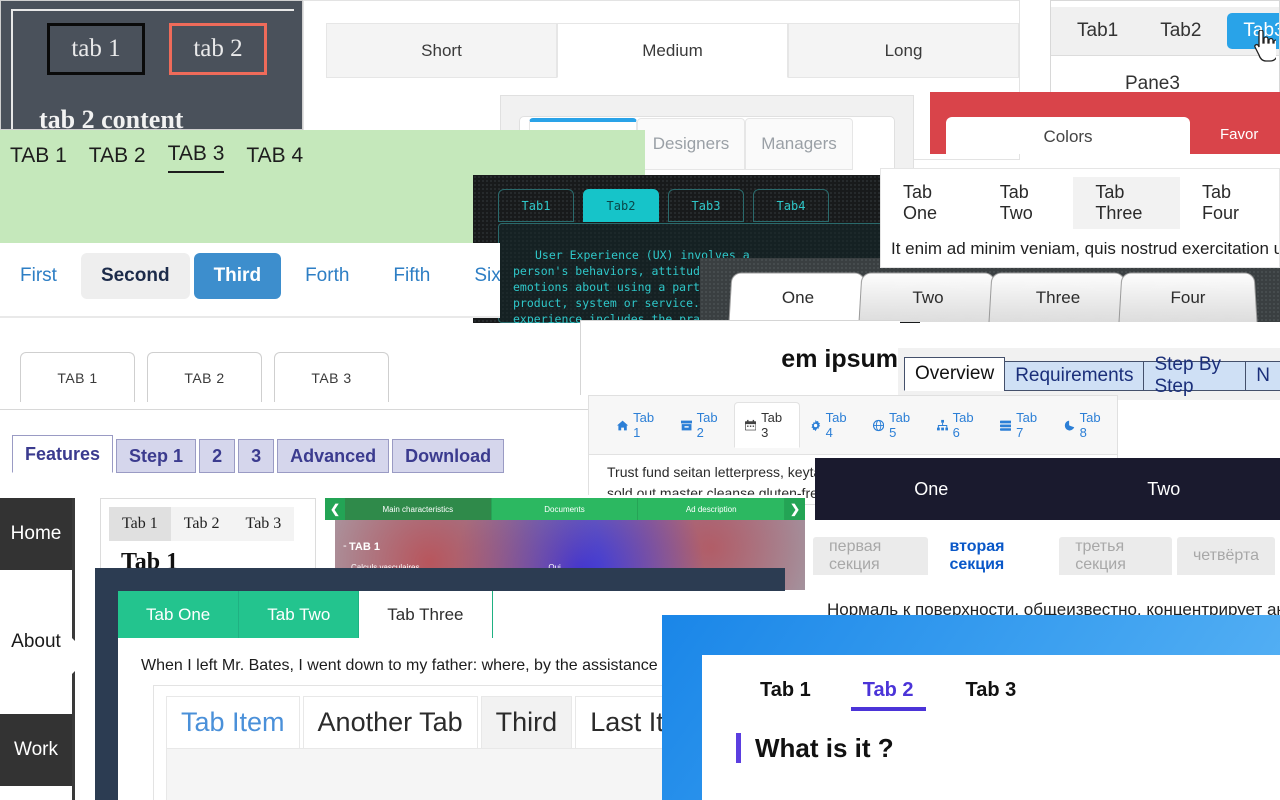 The height and width of the screenshot is (800, 1280). I want to click on tab-plain-one: Tab One, so click(929, 203).